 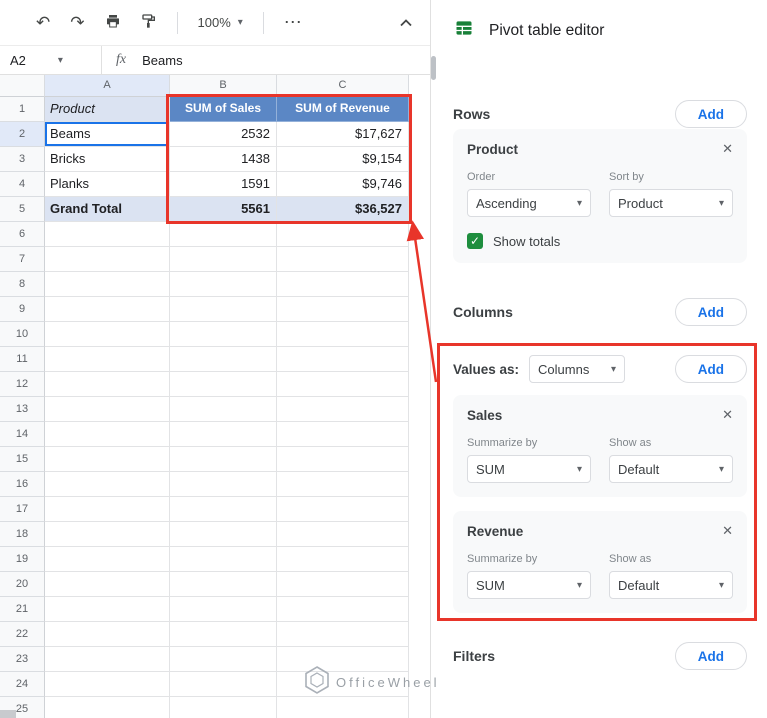 I want to click on paint-format-icon, so click(x=149, y=22).